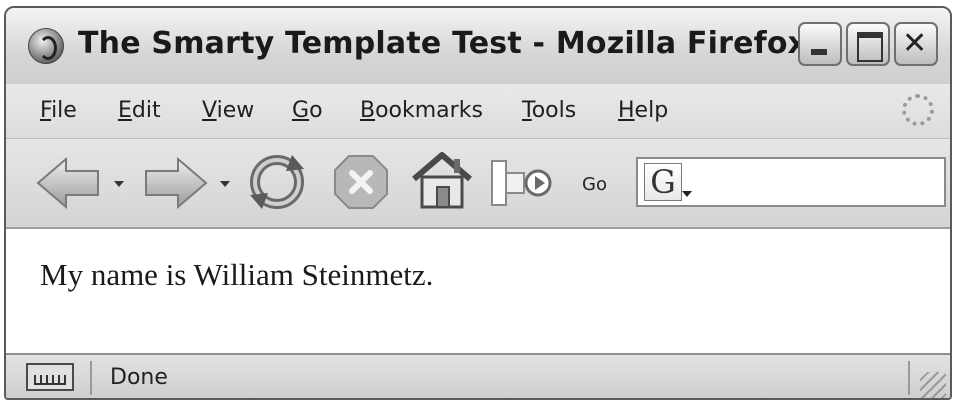 The image size is (956, 405). I want to click on menu-accel: F, so click(46, 110).